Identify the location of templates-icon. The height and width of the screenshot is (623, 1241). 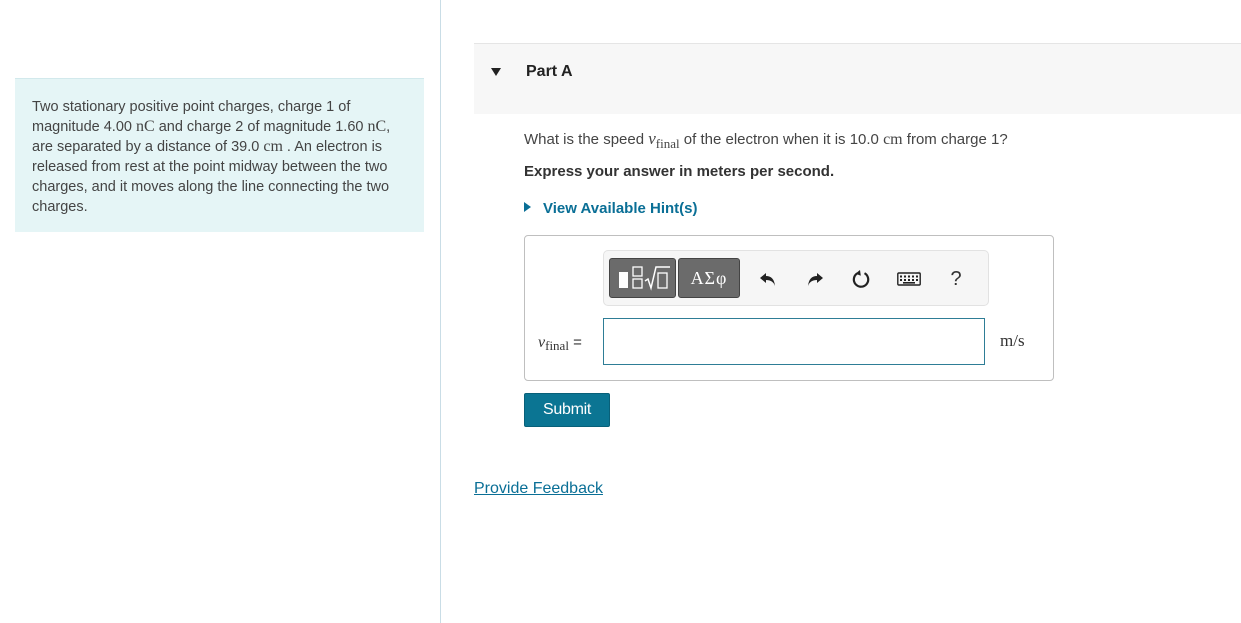
(644, 278).